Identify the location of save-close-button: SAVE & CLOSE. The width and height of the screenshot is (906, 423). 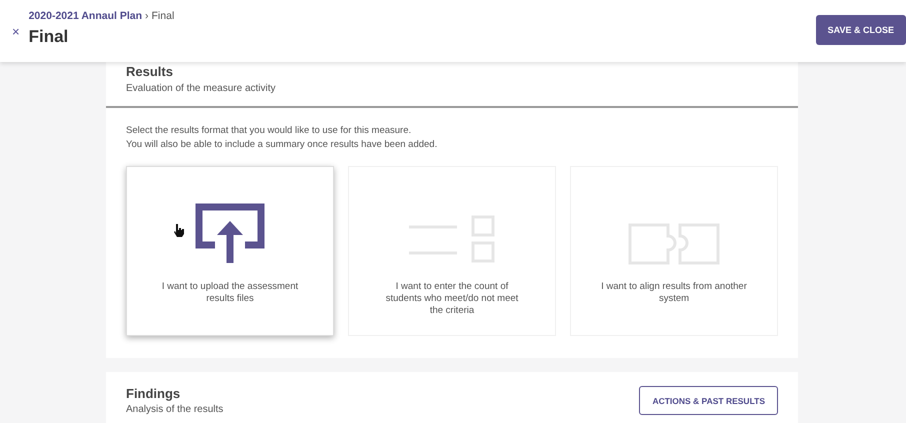
(861, 30).